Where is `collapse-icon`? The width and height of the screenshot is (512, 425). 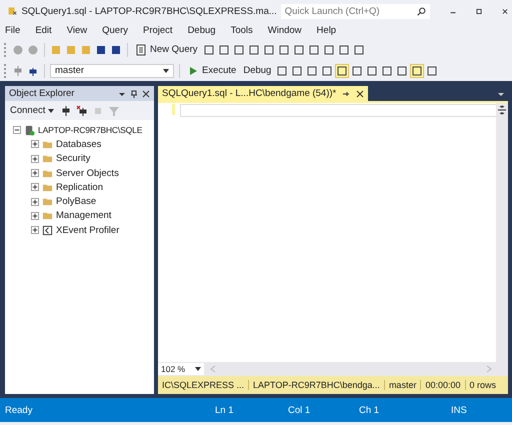 collapse-icon is located at coordinates (17, 130).